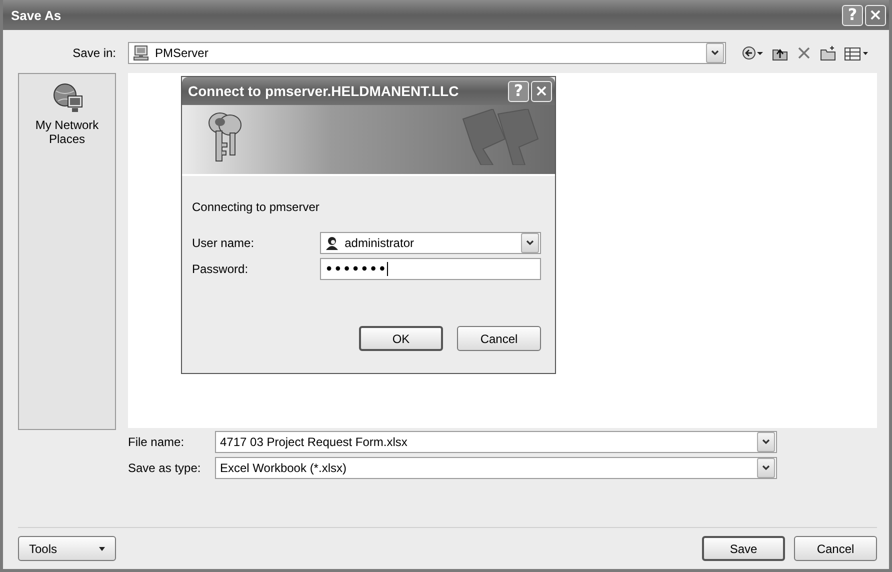 This screenshot has width=892, height=572. Describe the element at coordinates (427, 53) in the screenshot. I see `save-in-dropdown: PMServer` at that location.